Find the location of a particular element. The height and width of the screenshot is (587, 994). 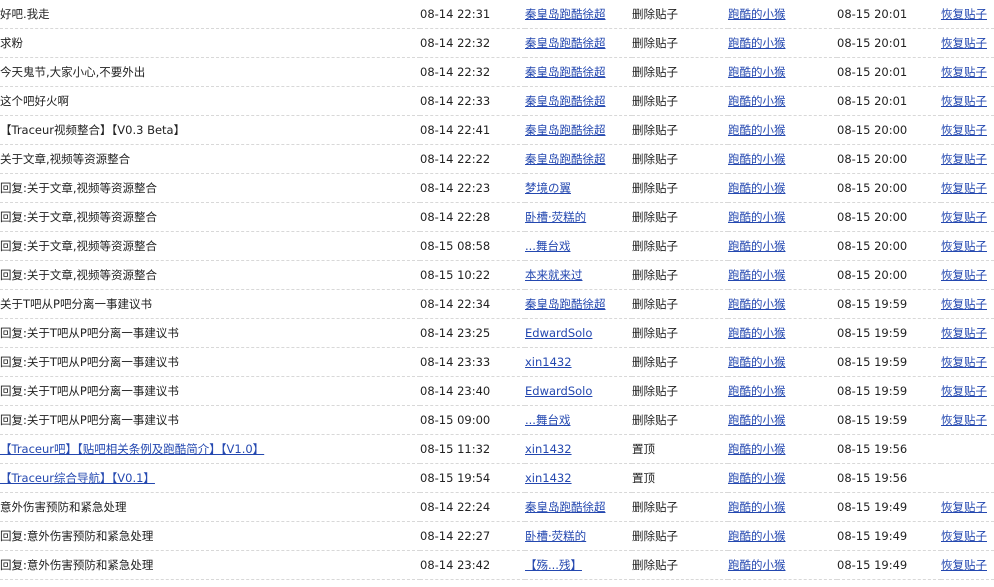

author-link: 梦境の翼 is located at coordinates (548, 188).